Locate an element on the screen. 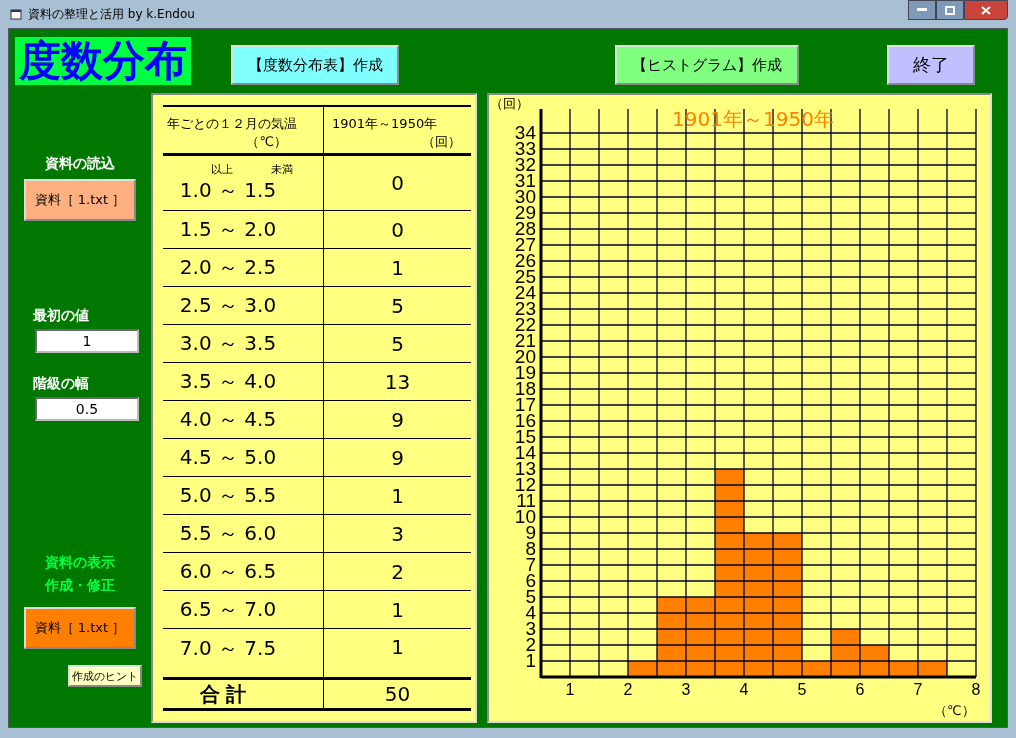 This screenshot has width=1016, height=738. column-title: 1901年～1950年 is located at coordinates (385, 124).